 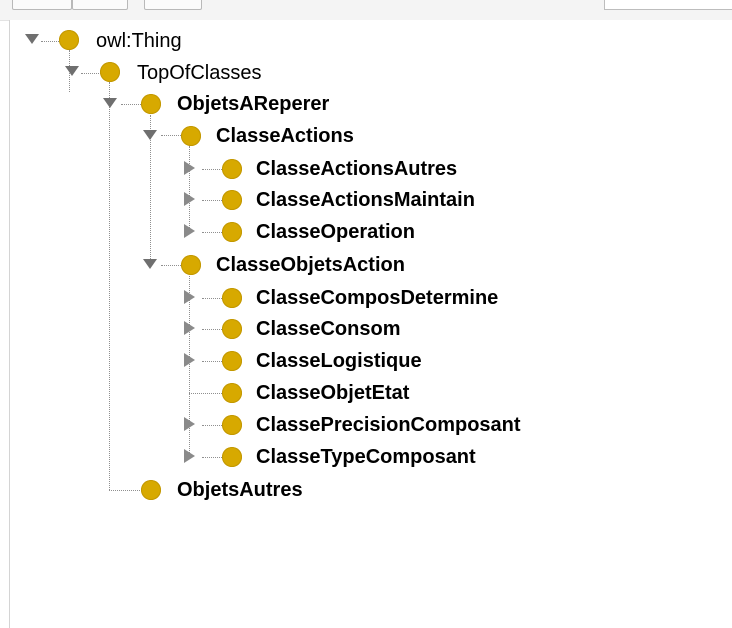 What do you see at coordinates (388, 425) in the screenshot?
I see `tree-node-label: ClassePrecisionComposant` at bounding box center [388, 425].